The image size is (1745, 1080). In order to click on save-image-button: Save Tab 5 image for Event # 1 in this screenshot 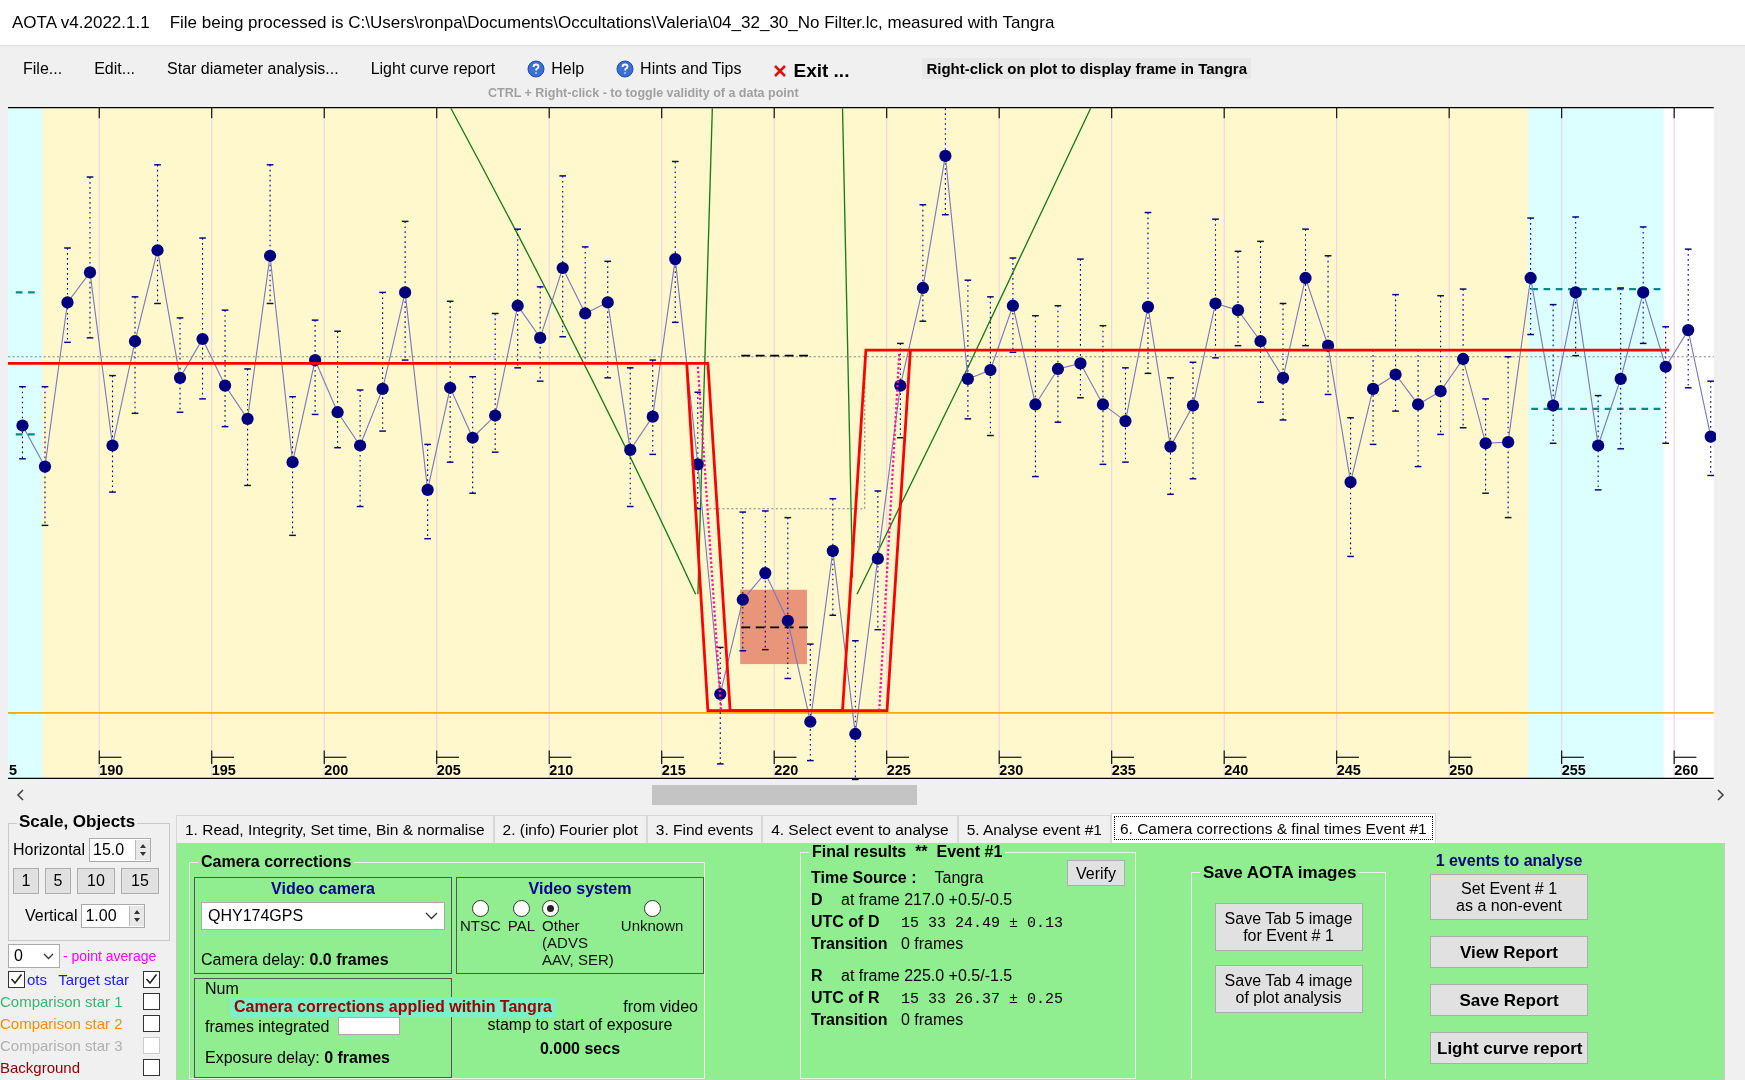, I will do `click(1288, 927)`.